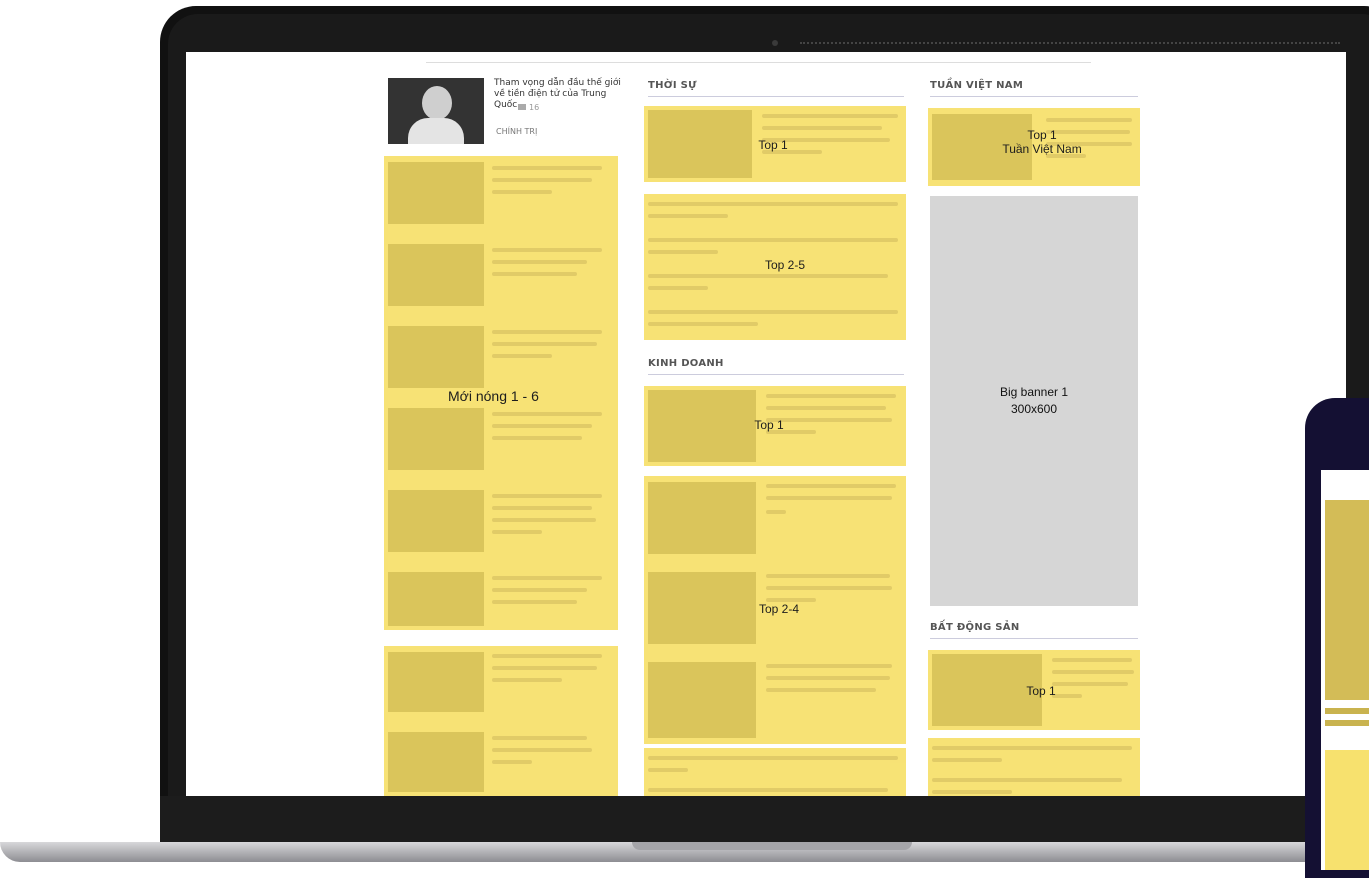 Image resolution: width=1369 pixels, height=878 pixels. What do you see at coordinates (1070, 44) in the screenshot?
I see `decorative-dots` at bounding box center [1070, 44].